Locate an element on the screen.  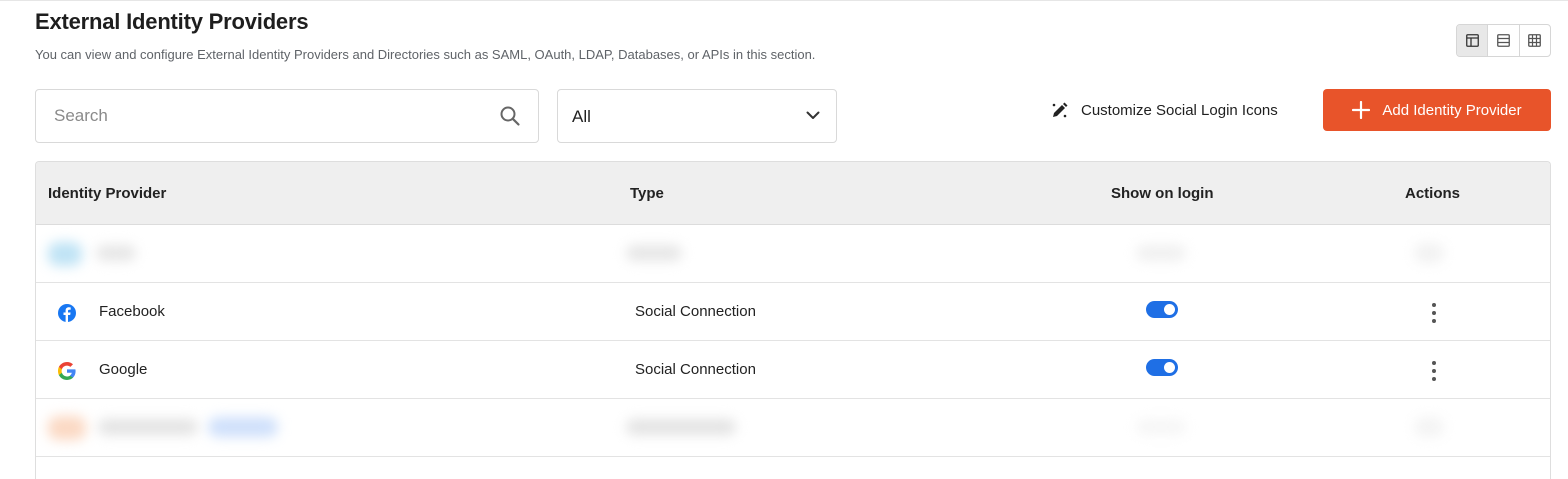
list-icon is located at coordinates (1503, 40).